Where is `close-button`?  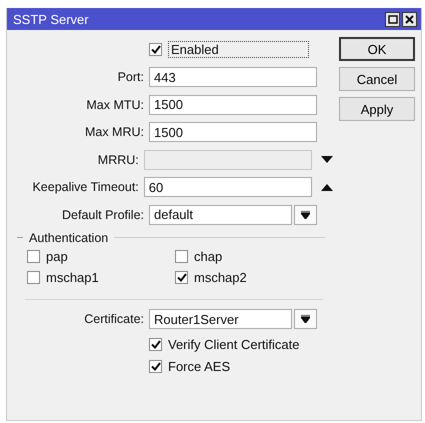
close-button is located at coordinates (409, 19).